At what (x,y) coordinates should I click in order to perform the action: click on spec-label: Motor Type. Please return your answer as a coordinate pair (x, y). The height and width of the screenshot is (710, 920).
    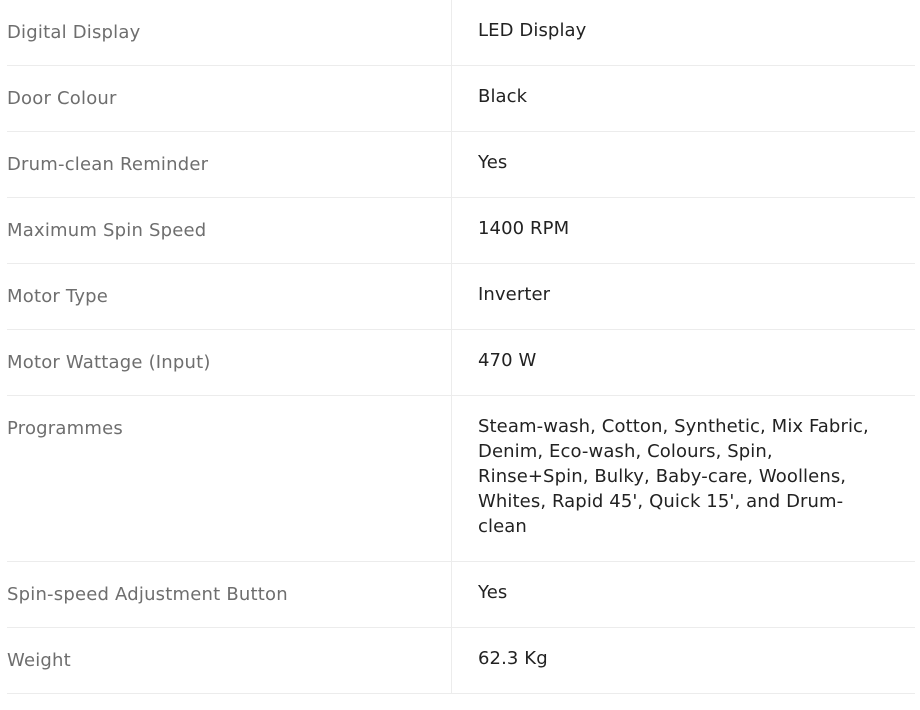
    Looking at the image, I should click on (229, 296).